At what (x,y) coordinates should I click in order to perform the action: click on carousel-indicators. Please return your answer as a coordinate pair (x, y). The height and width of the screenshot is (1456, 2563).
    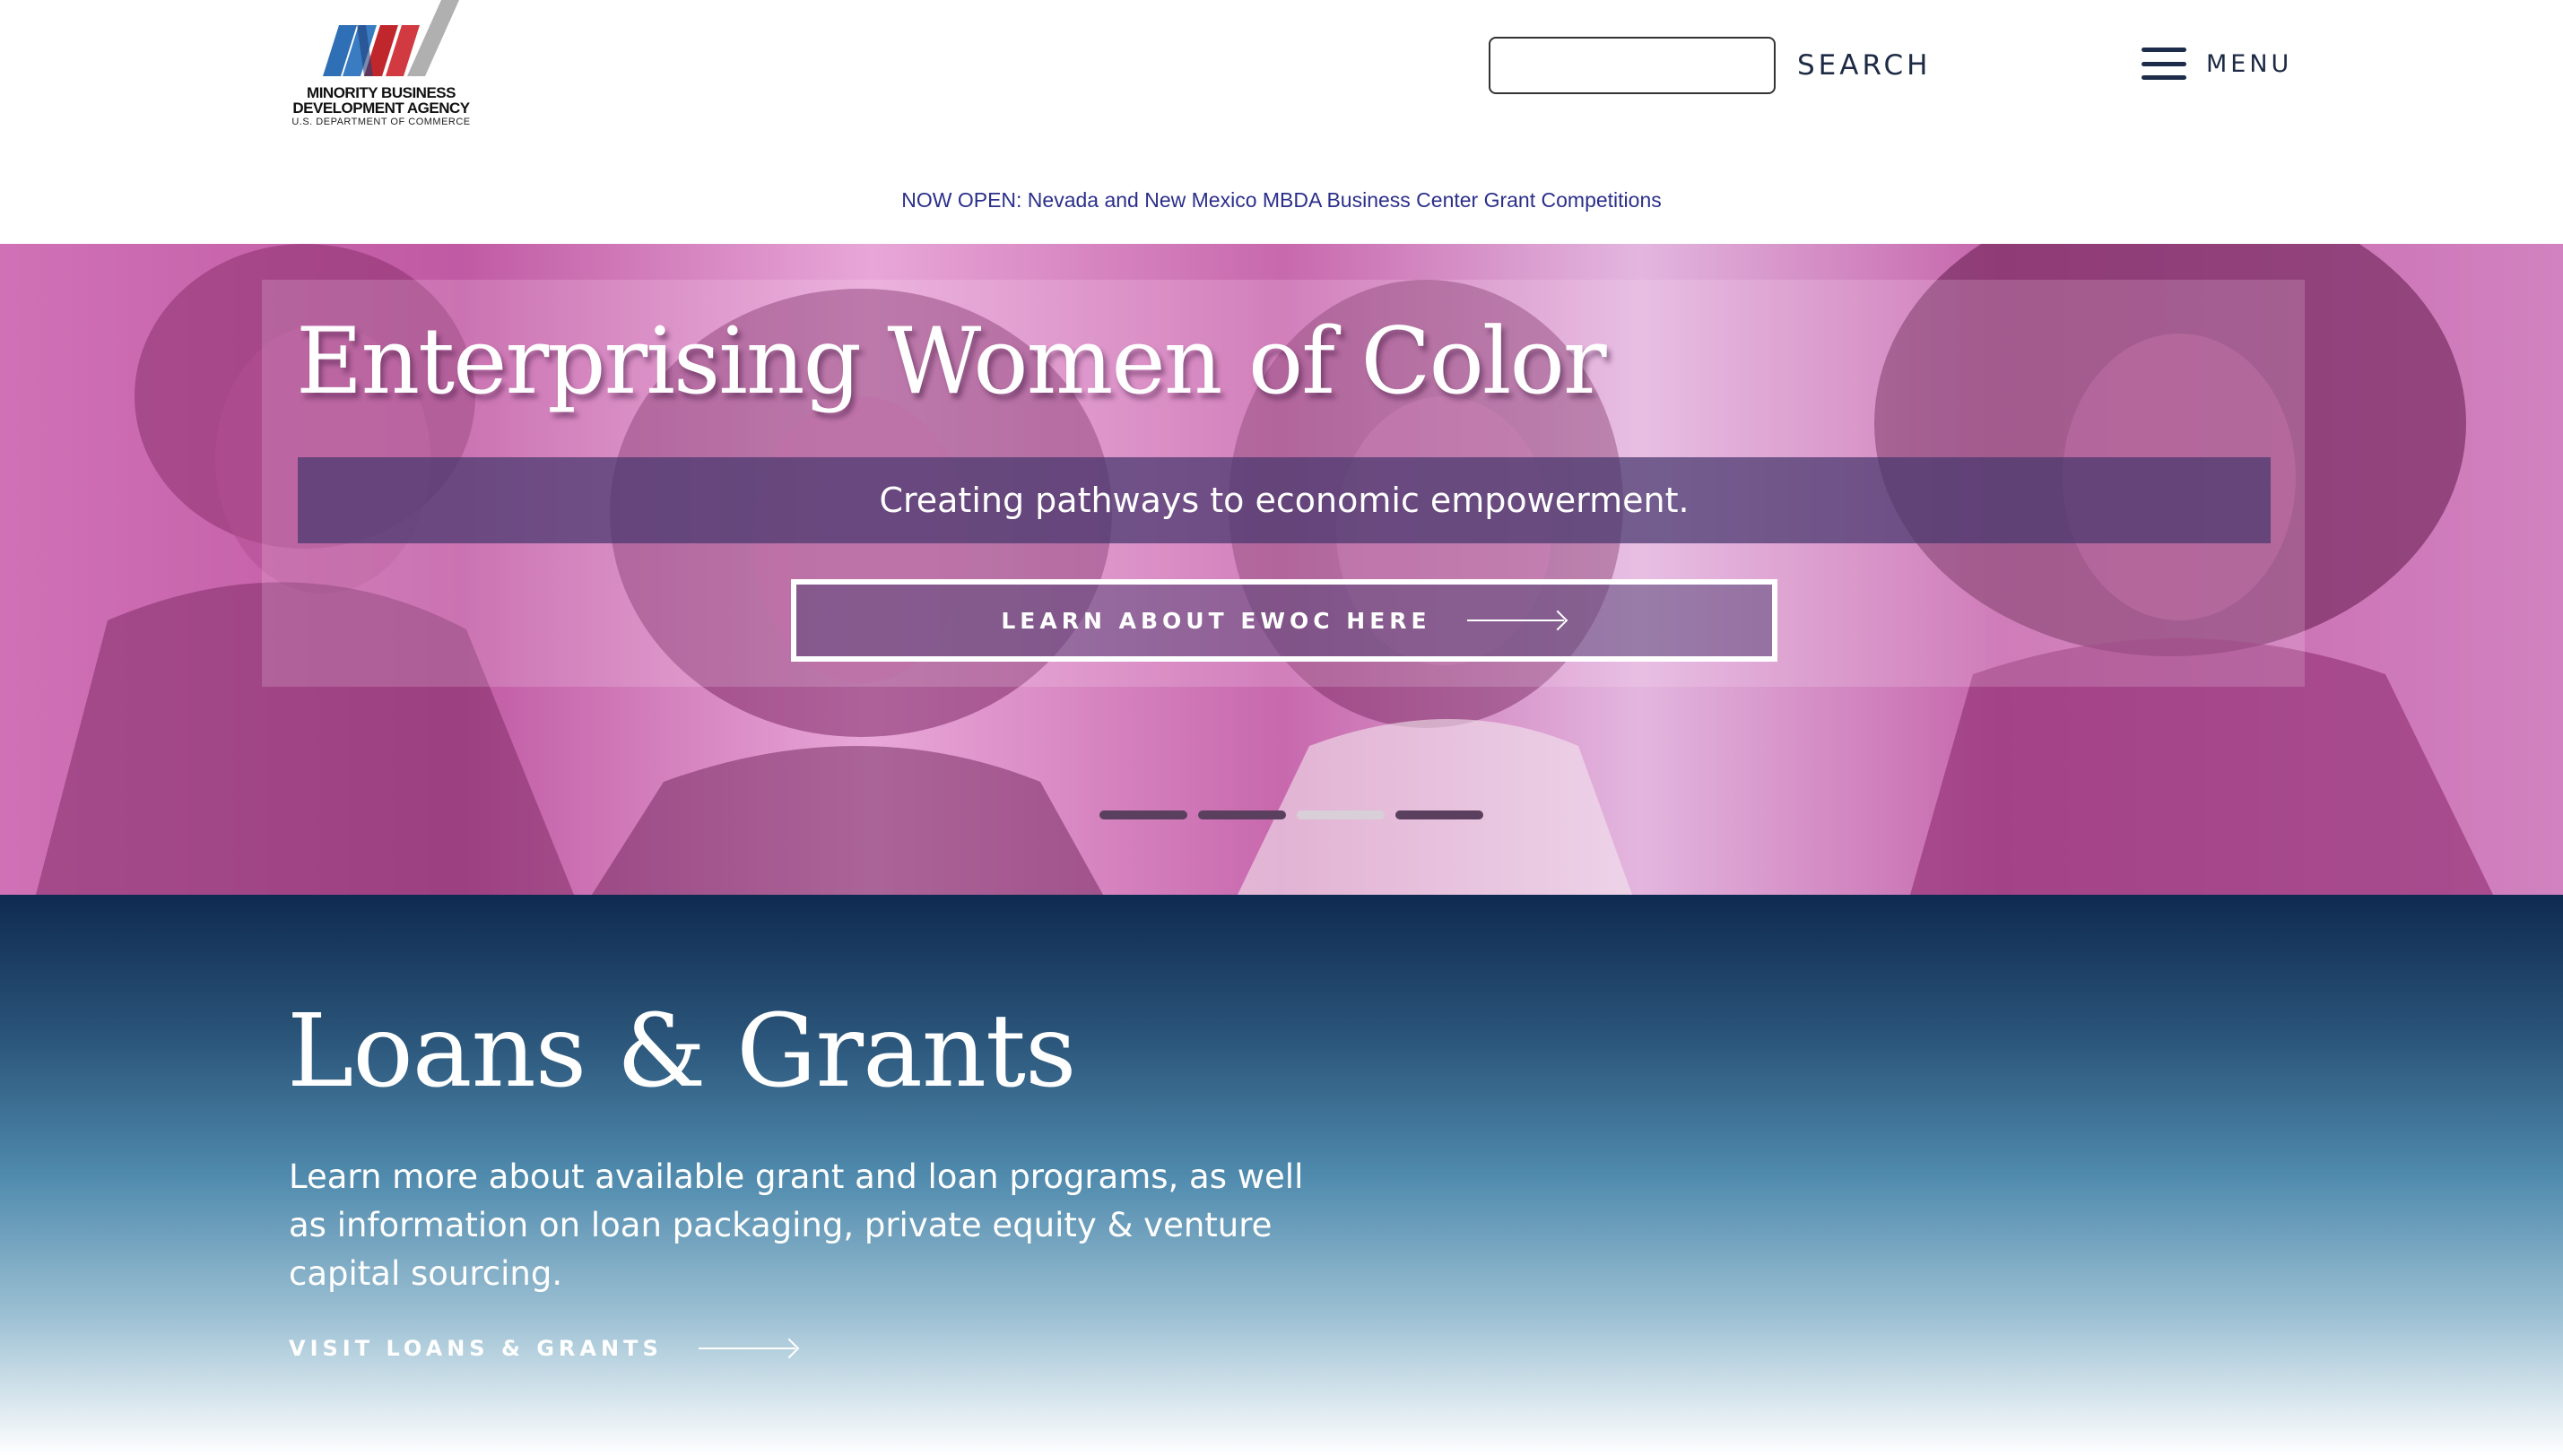
    Looking at the image, I should click on (1291, 815).